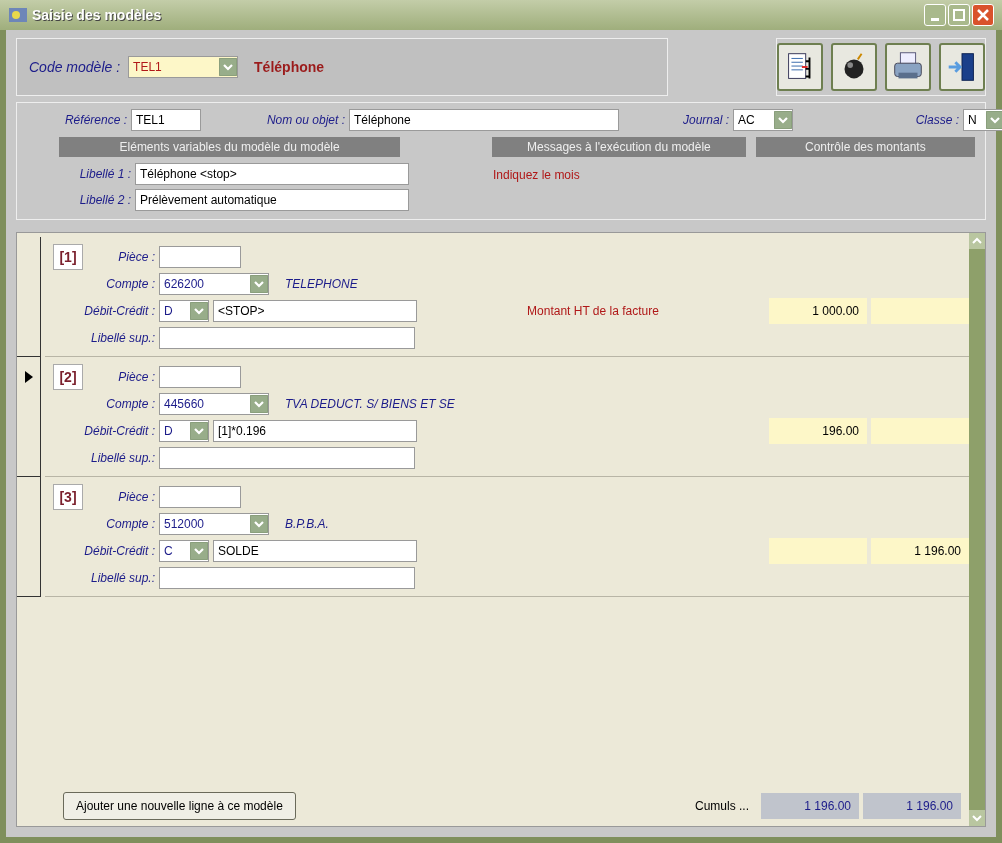  Describe the element at coordinates (705, 120) in the screenshot. I see `field-label: Journal :` at that location.